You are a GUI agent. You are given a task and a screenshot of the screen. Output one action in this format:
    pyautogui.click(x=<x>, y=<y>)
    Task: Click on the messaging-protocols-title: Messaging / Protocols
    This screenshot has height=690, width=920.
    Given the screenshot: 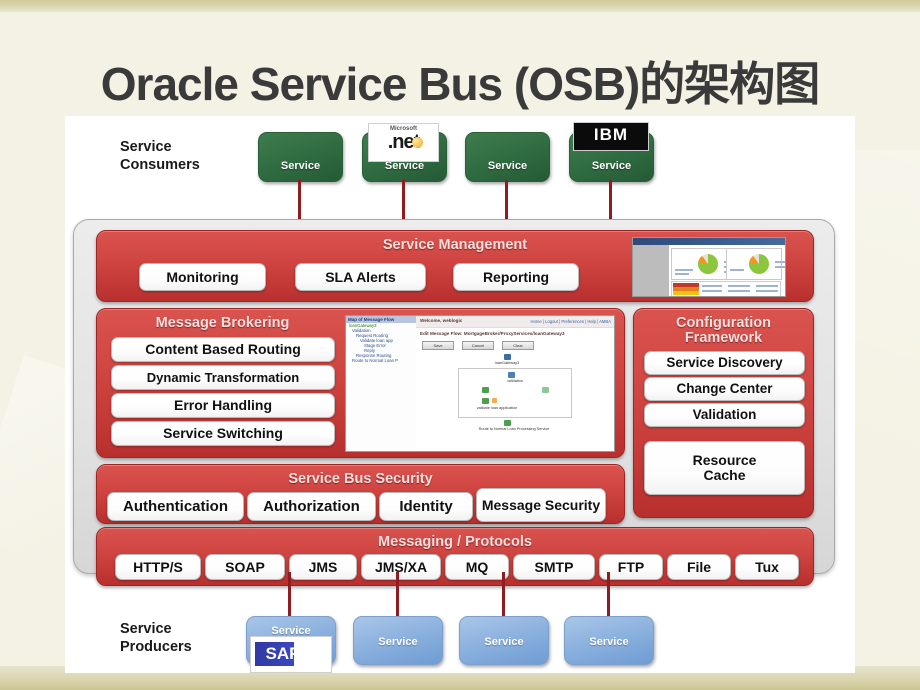 What is the action you would take?
    pyautogui.click(x=455, y=542)
    